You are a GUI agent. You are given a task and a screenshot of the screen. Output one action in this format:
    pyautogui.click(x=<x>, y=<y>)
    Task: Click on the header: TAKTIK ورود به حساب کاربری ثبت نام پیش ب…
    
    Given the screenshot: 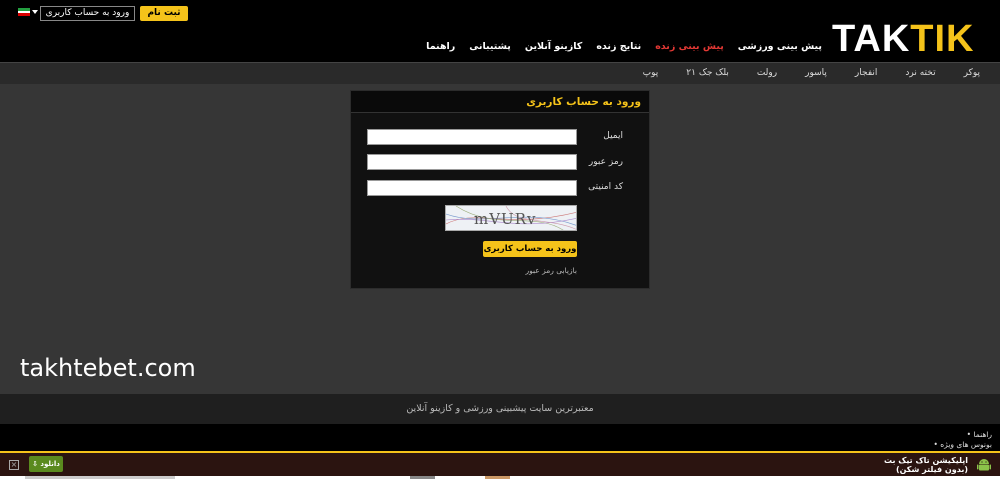 What is the action you would take?
    pyautogui.click(x=500, y=31)
    